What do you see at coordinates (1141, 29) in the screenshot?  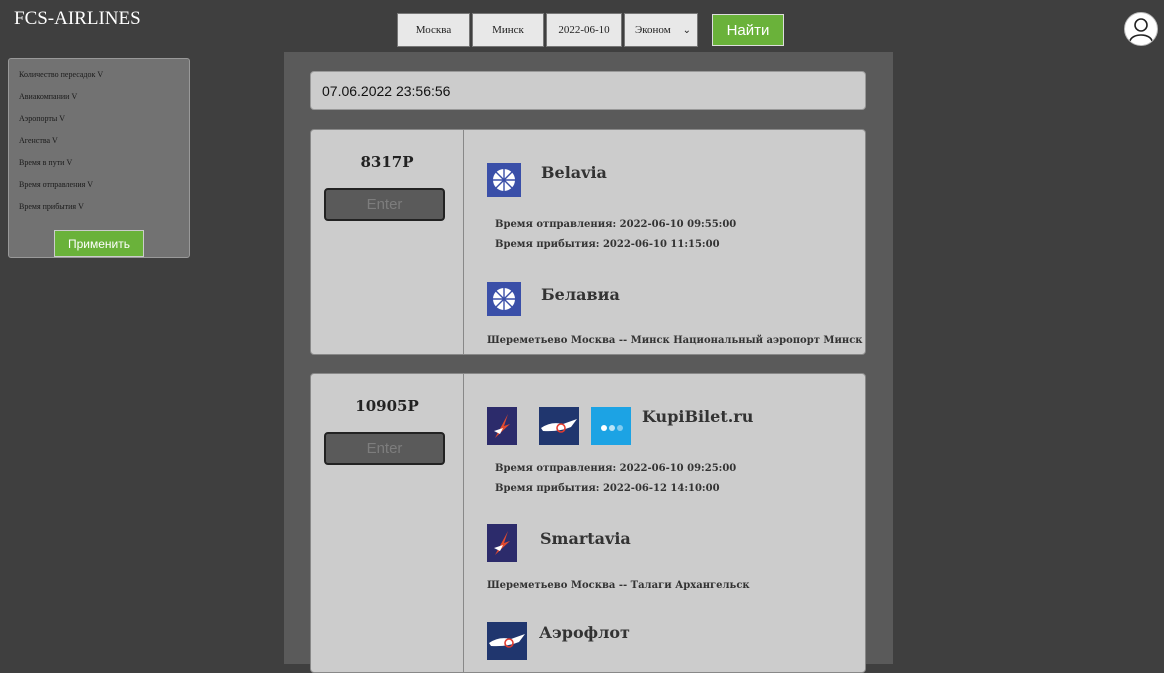 I see `user-avatar-icon` at bounding box center [1141, 29].